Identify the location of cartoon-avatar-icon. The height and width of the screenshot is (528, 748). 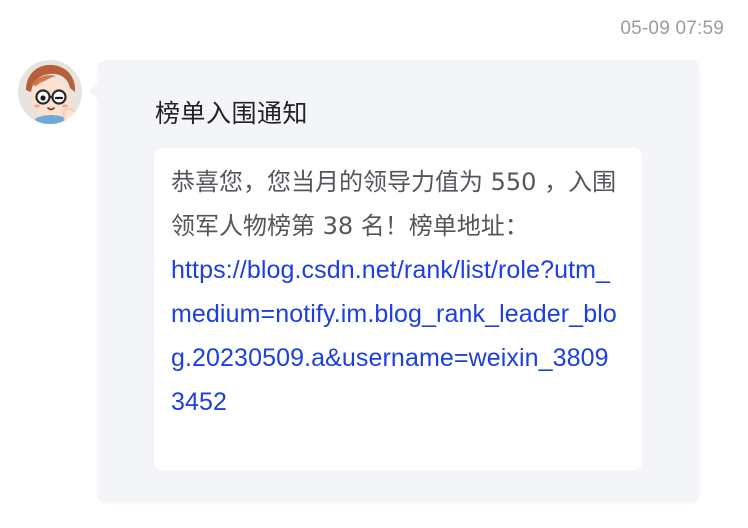
(50, 92).